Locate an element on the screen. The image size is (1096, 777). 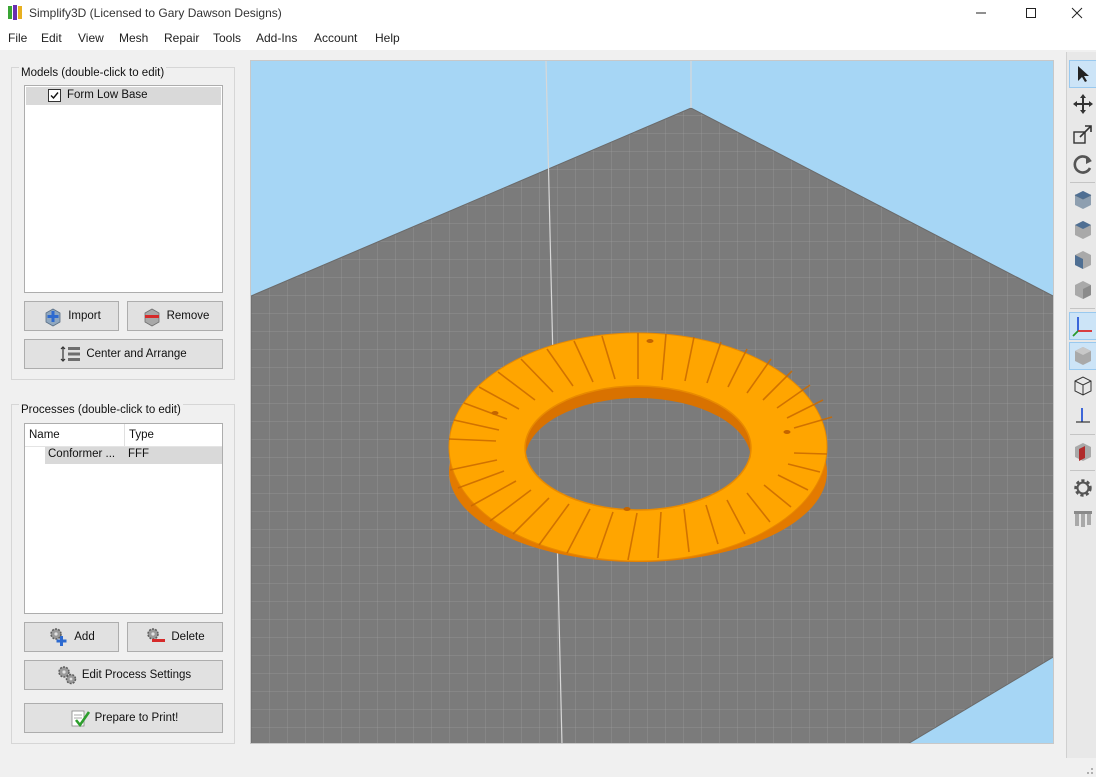
column-header-type: Type is located at coordinates (141, 435).